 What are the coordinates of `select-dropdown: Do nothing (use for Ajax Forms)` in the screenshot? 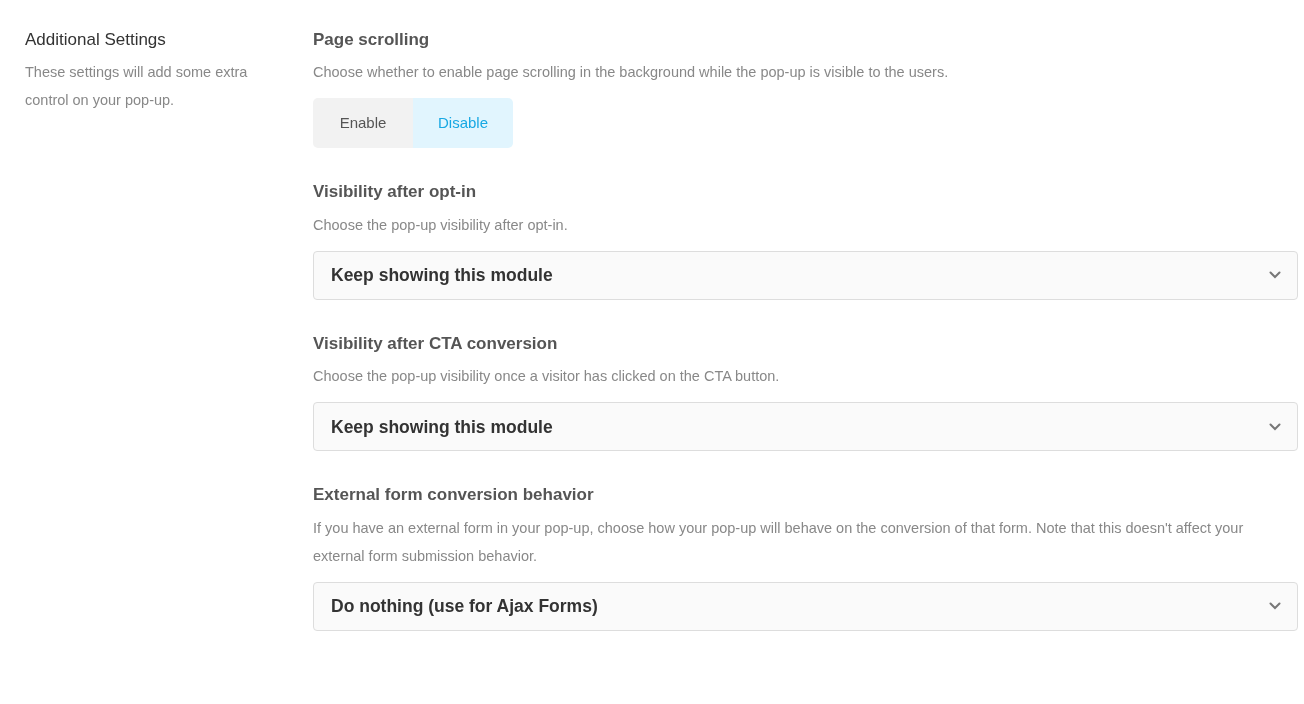 It's located at (805, 606).